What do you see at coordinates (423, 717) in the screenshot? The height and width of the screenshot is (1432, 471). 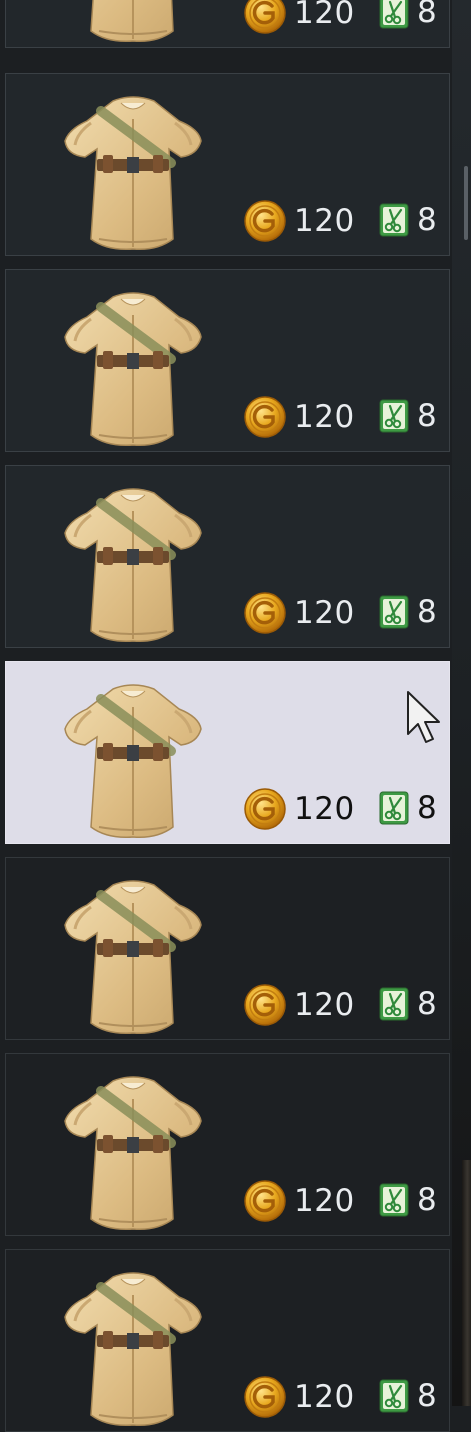 I see `mouse-cursor-icon` at bounding box center [423, 717].